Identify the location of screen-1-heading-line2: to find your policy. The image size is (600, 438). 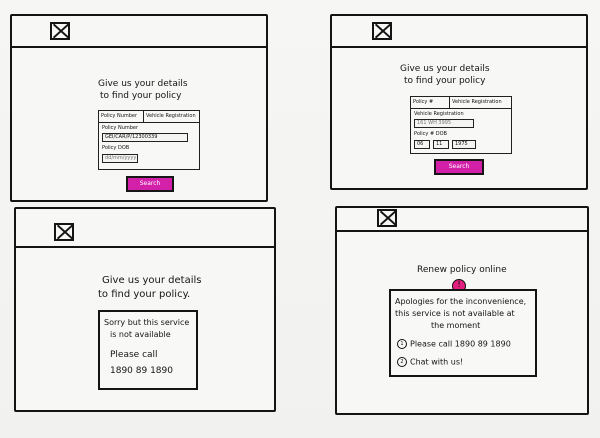
(141, 96).